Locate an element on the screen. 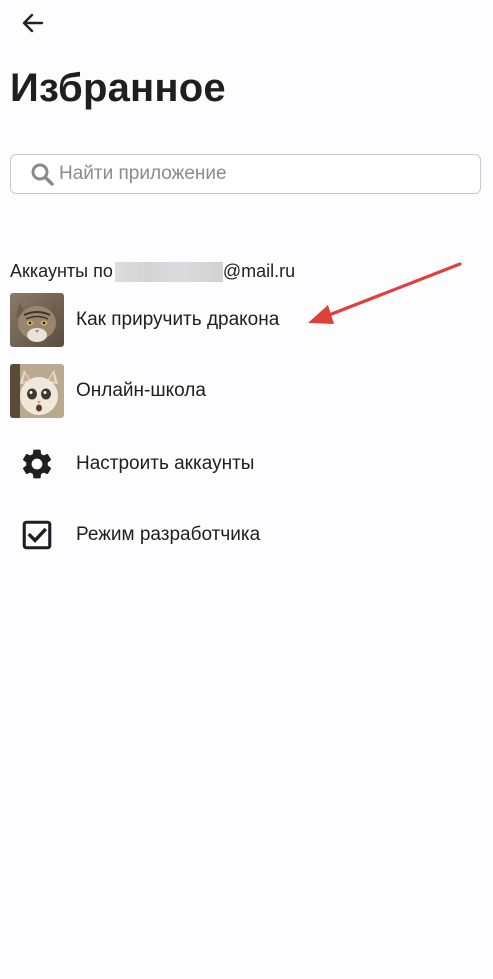 This screenshot has height=979, width=493. list-item-developer-mode: Режим разработчика is located at coordinates (245, 535).